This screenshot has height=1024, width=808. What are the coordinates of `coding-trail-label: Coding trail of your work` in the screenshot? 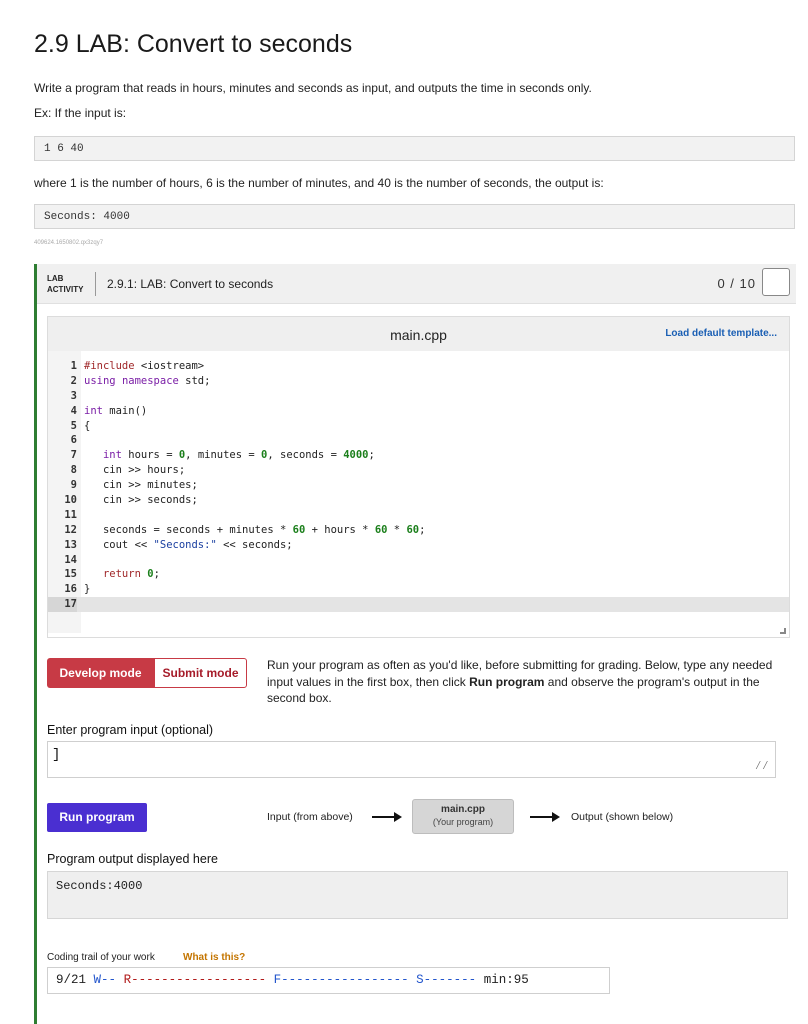 It's located at (101, 957).